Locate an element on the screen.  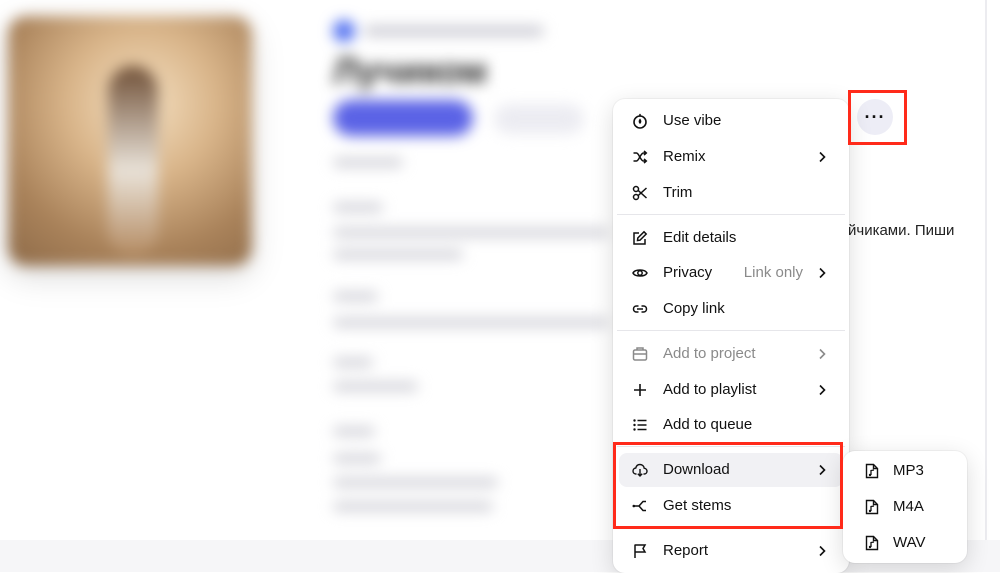
menu-item-add-to-playlist: Add to playlist is located at coordinates (731, 390).